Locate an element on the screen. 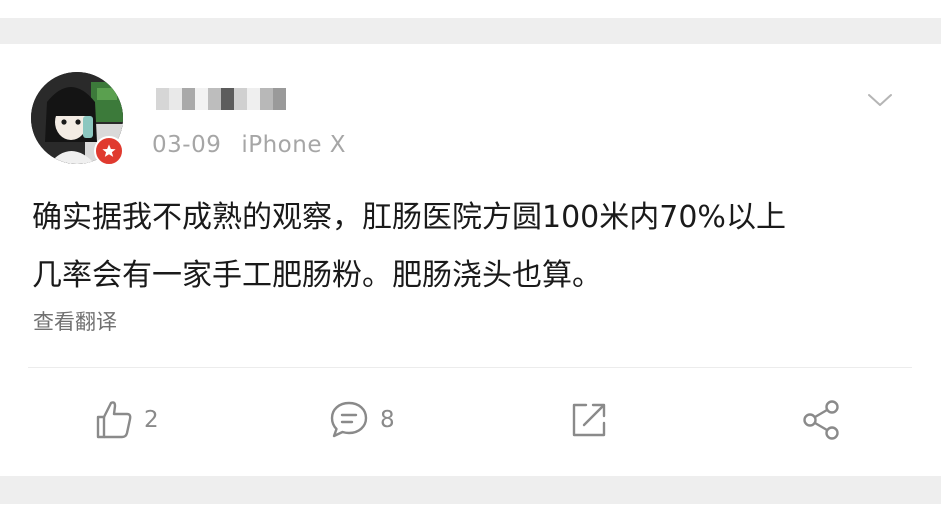 The height and width of the screenshot is (526, 941). comment-count: 8 is located at coordinates (387, 420).